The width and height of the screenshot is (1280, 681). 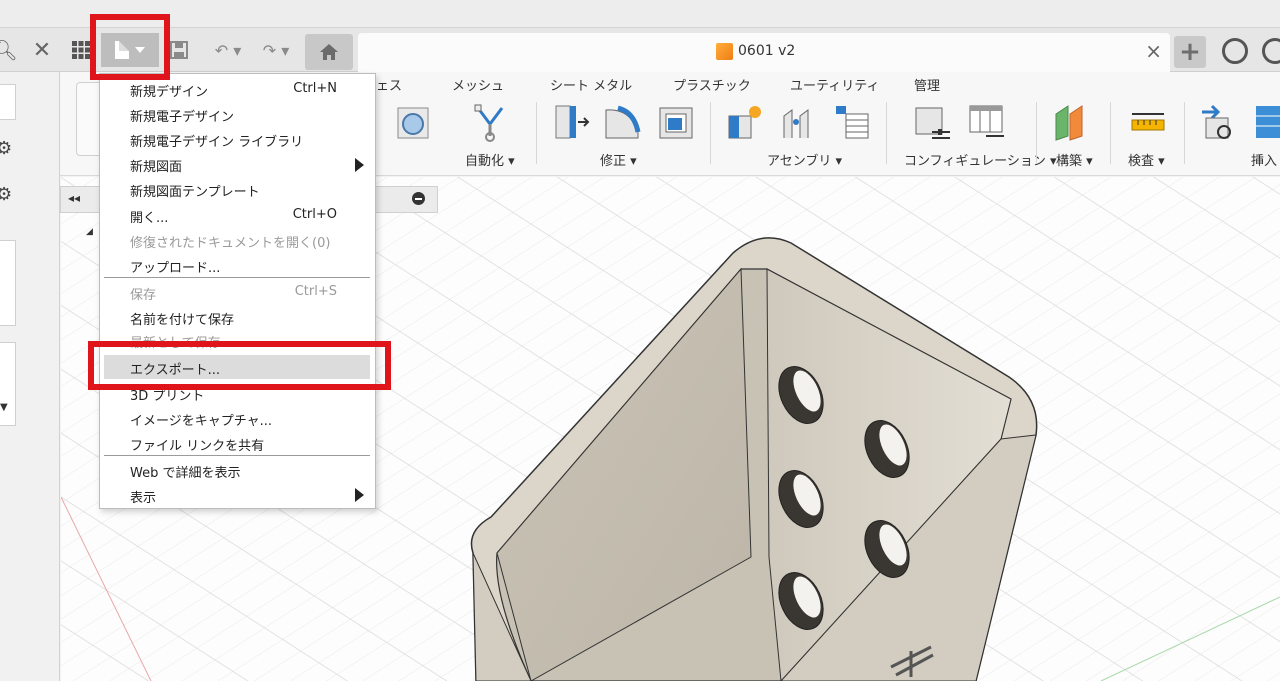 I want to click on menu-item-new-drawing: 新規図面, so click(x=156, y=165).